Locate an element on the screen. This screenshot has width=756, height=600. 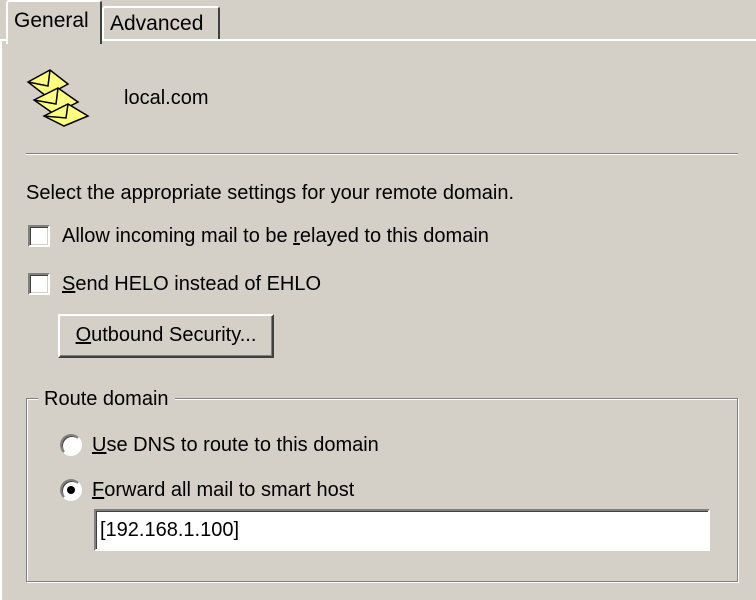
allow-relay-label-suffix: elayed to this domain is located at coordinates (394, 236).